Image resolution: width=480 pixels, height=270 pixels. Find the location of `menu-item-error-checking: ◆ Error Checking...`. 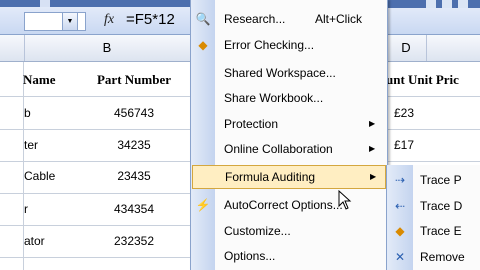

menu-item-error-checking: ◆ Error Checking... is located at coordinates (289, 45).